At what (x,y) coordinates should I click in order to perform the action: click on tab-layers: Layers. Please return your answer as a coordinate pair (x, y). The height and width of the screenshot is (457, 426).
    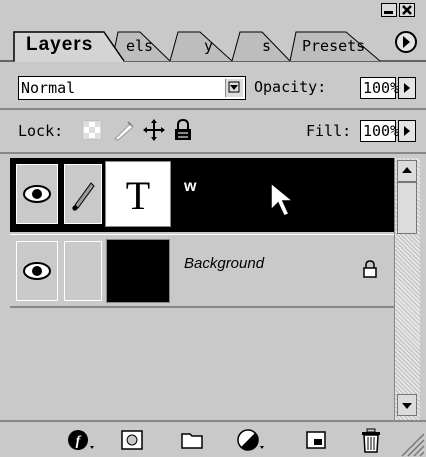
    Looking at the image, I should click on (59, 45).